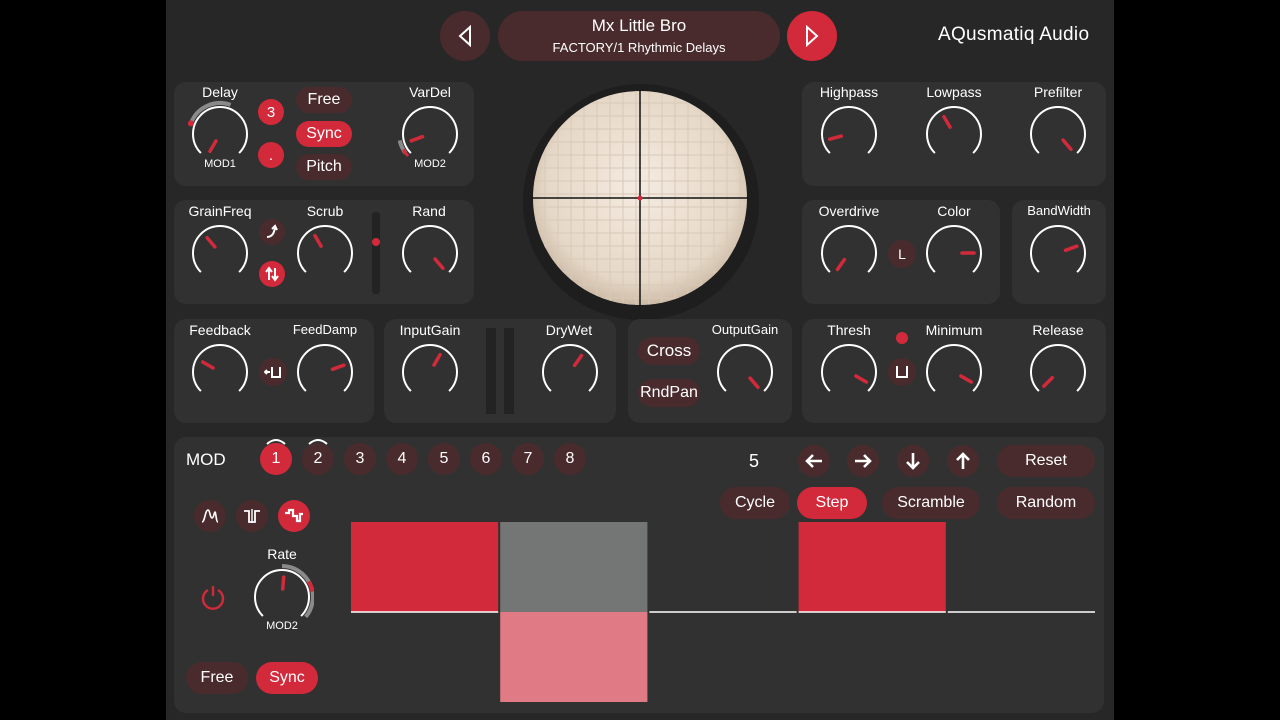  What do you see at coordinates (669, 351) in the screenshot?
I see `cross-button: Cross` at bounding box center [669, 351].